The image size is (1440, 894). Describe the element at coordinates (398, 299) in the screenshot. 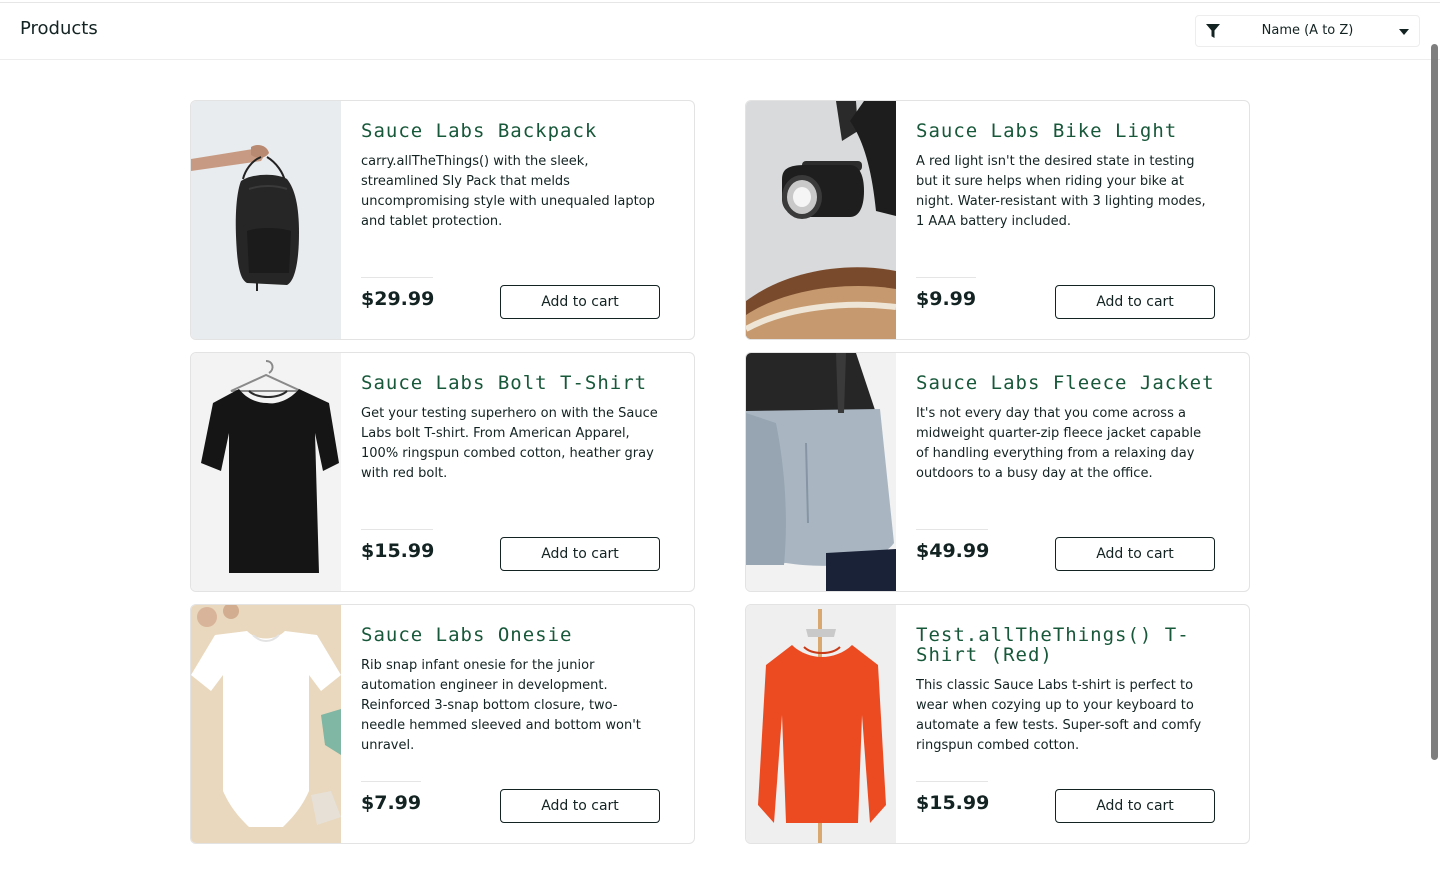

I see `product-price: $29.99` at that location.